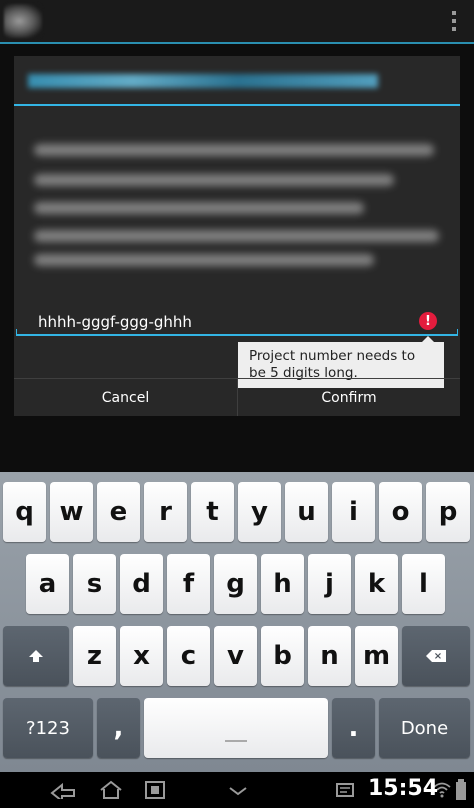 The width and height of the screenshot is (474, 808). I want to click on key-o: o, so click(400, 512).